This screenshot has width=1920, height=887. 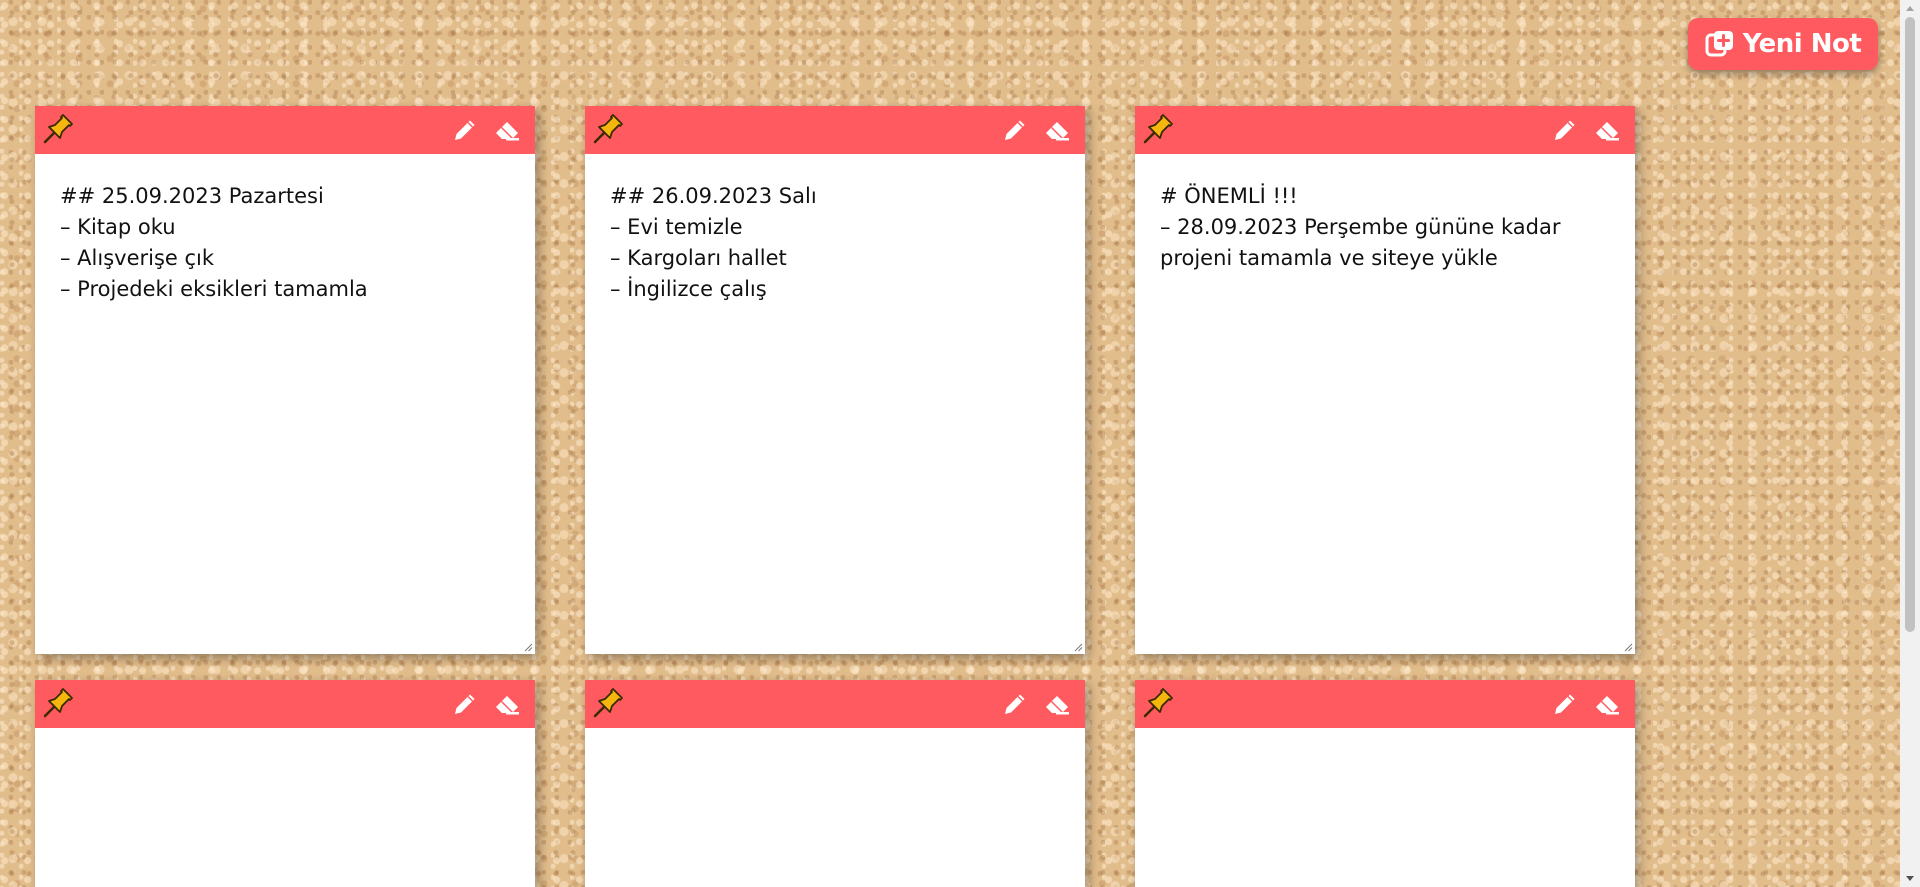 What do you see at coordinates (1802, 44) in the screenshot?
I see `new-note-label: Yeni Not` at bounding box center [1802, 44].